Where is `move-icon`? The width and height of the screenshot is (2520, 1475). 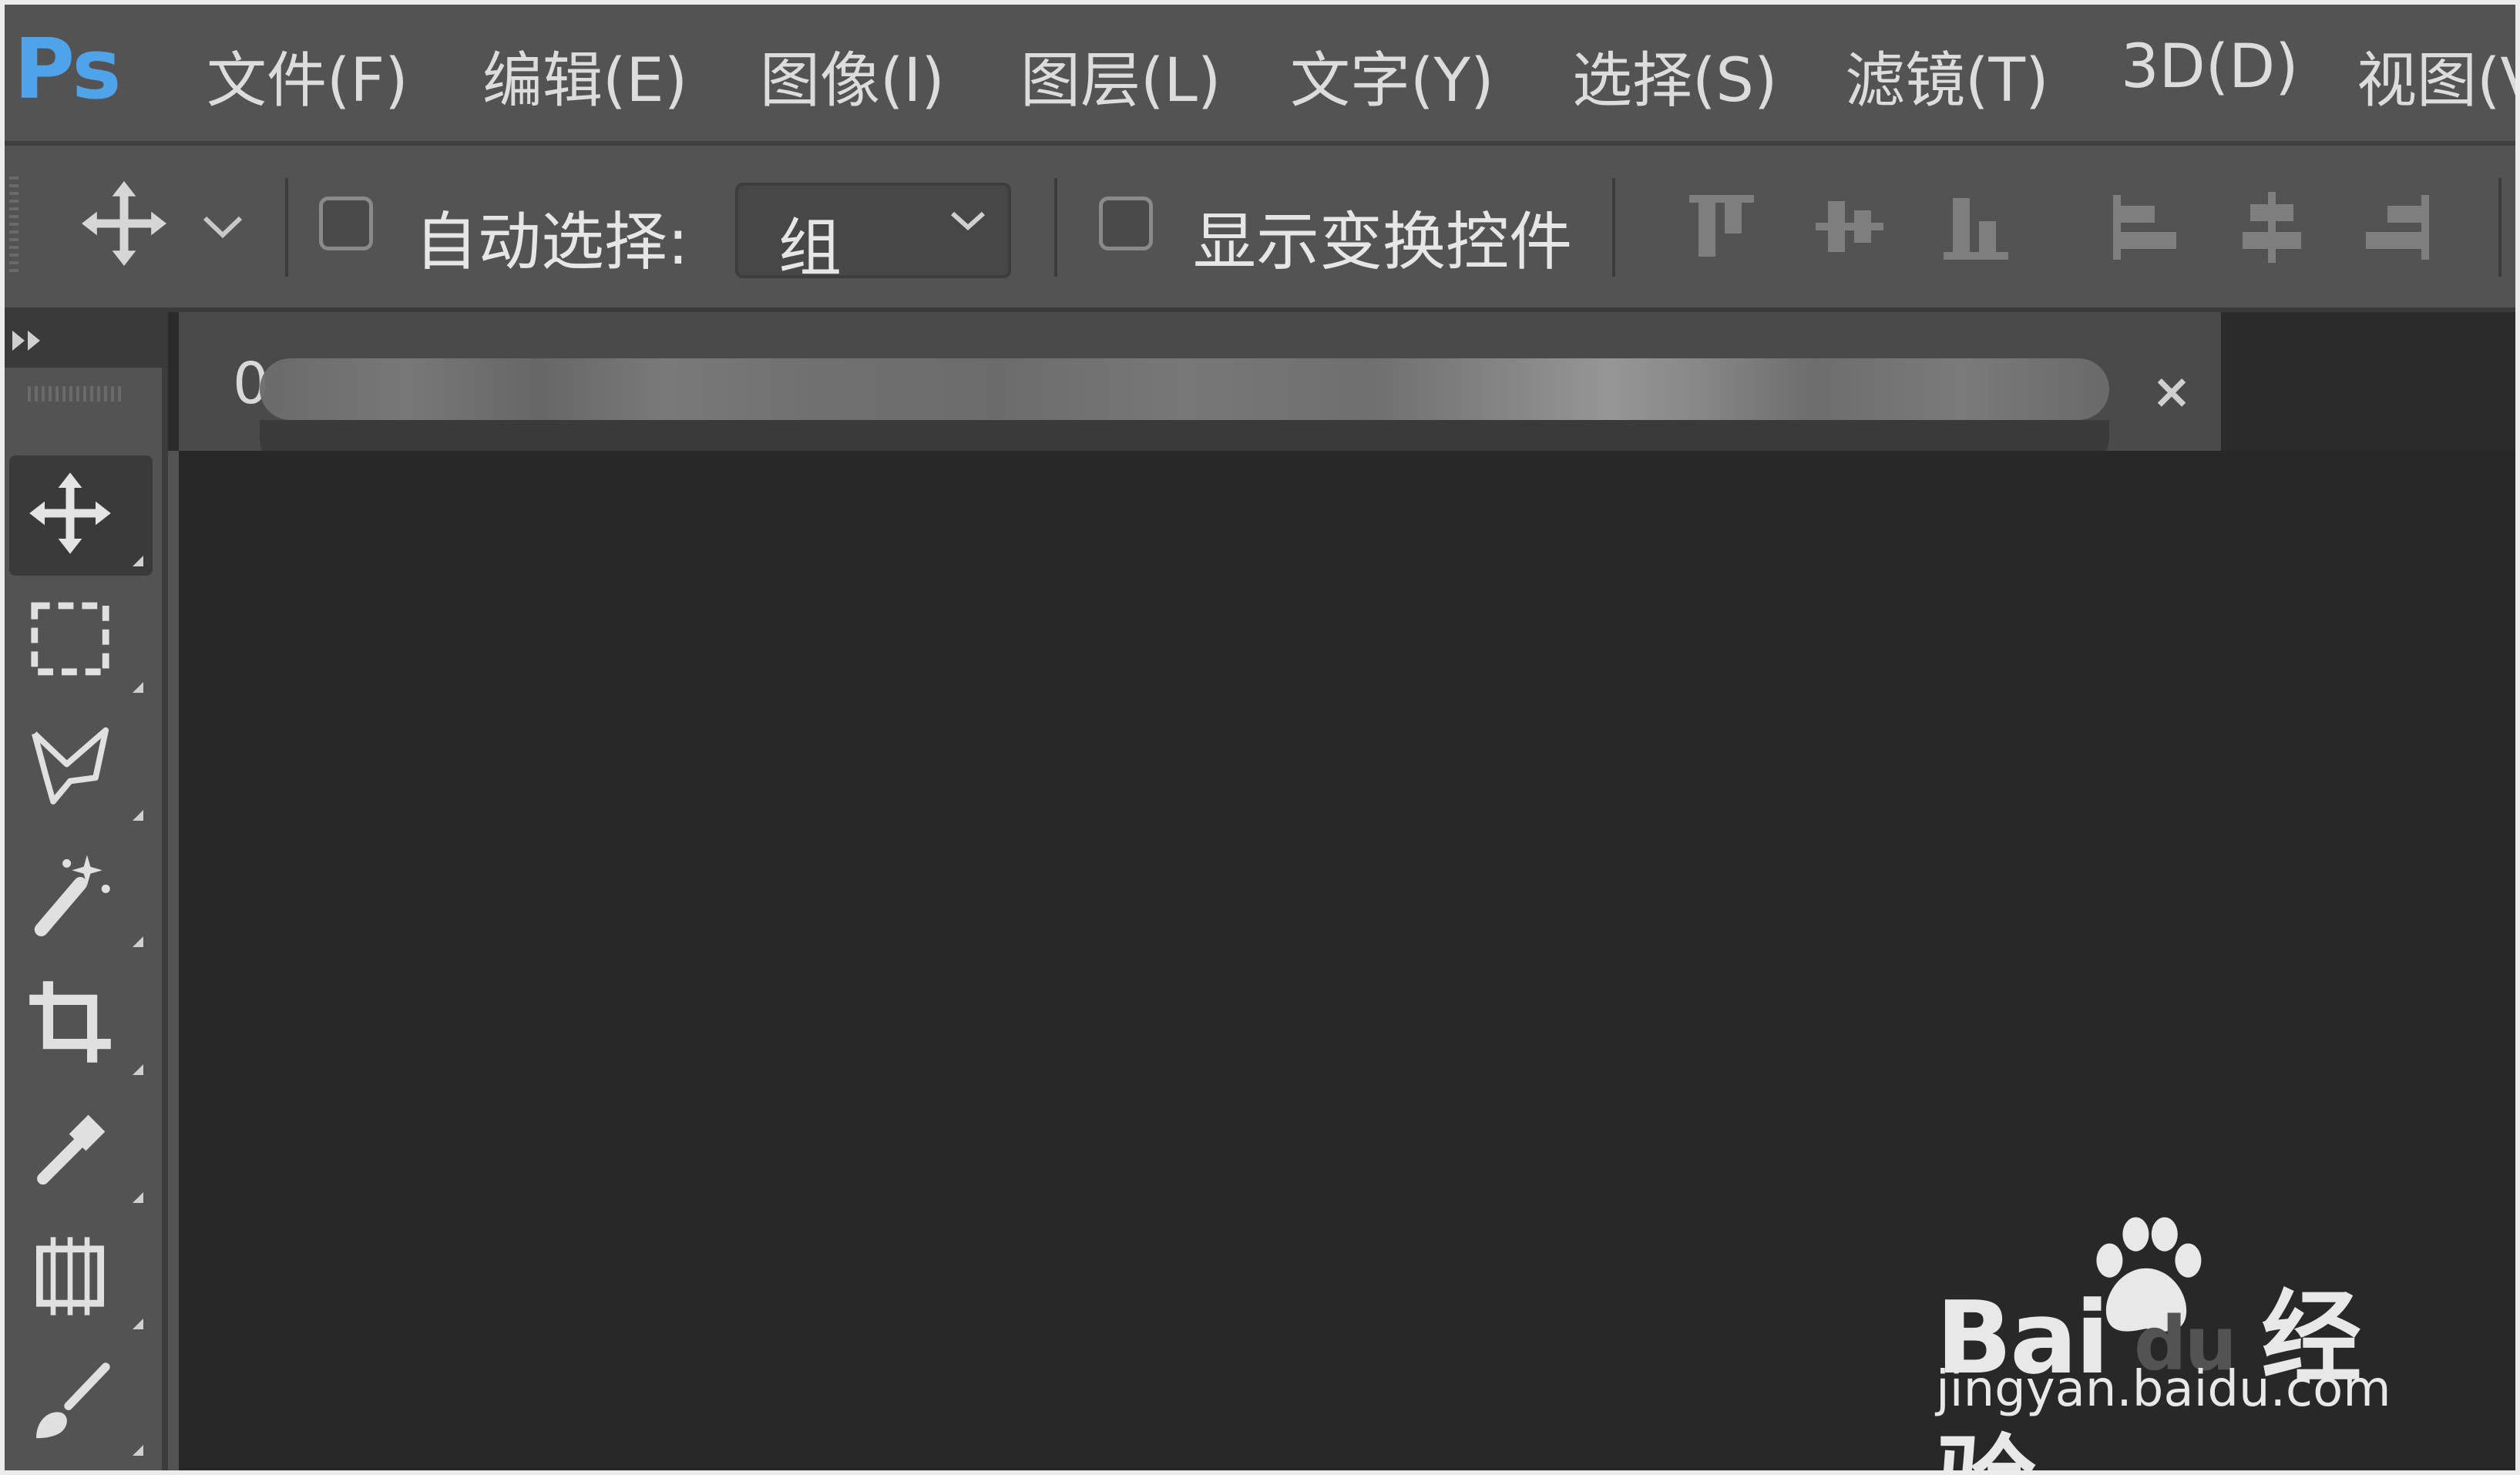 move-icon is located at coordinates (124, 225).